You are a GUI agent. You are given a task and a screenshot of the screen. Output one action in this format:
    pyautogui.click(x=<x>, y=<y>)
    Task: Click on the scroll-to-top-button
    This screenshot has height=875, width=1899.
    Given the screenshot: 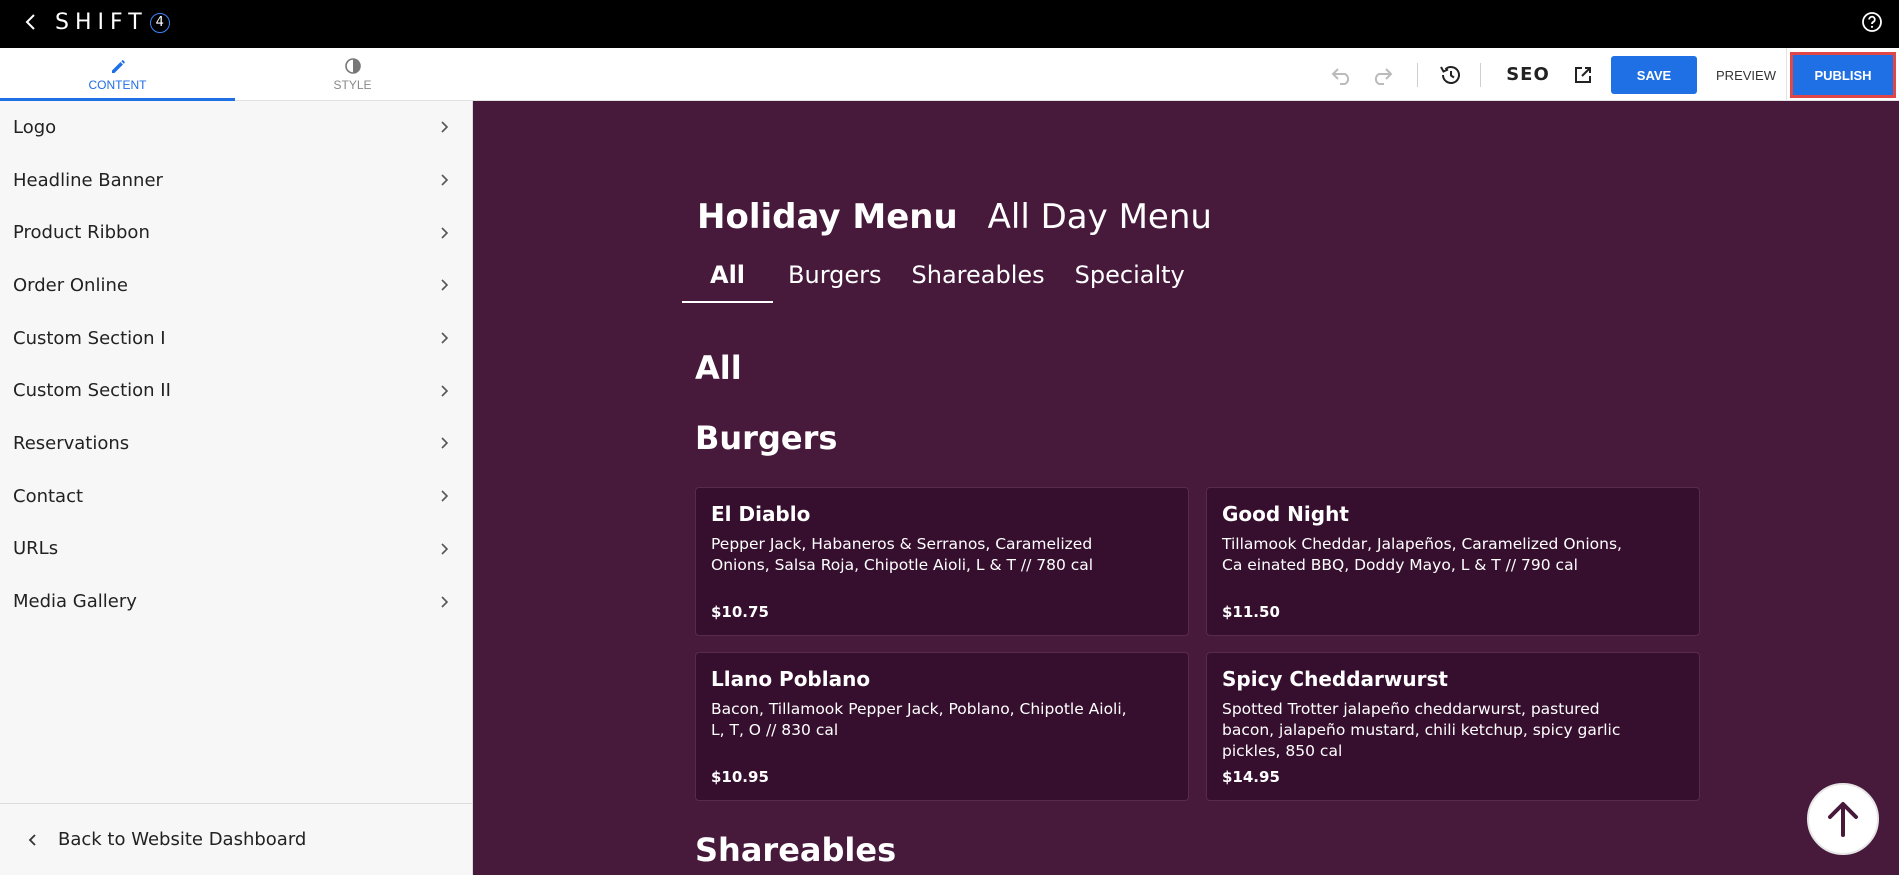 What is the action you would take?
    pyautogui.click(x=1843, y=819)
    